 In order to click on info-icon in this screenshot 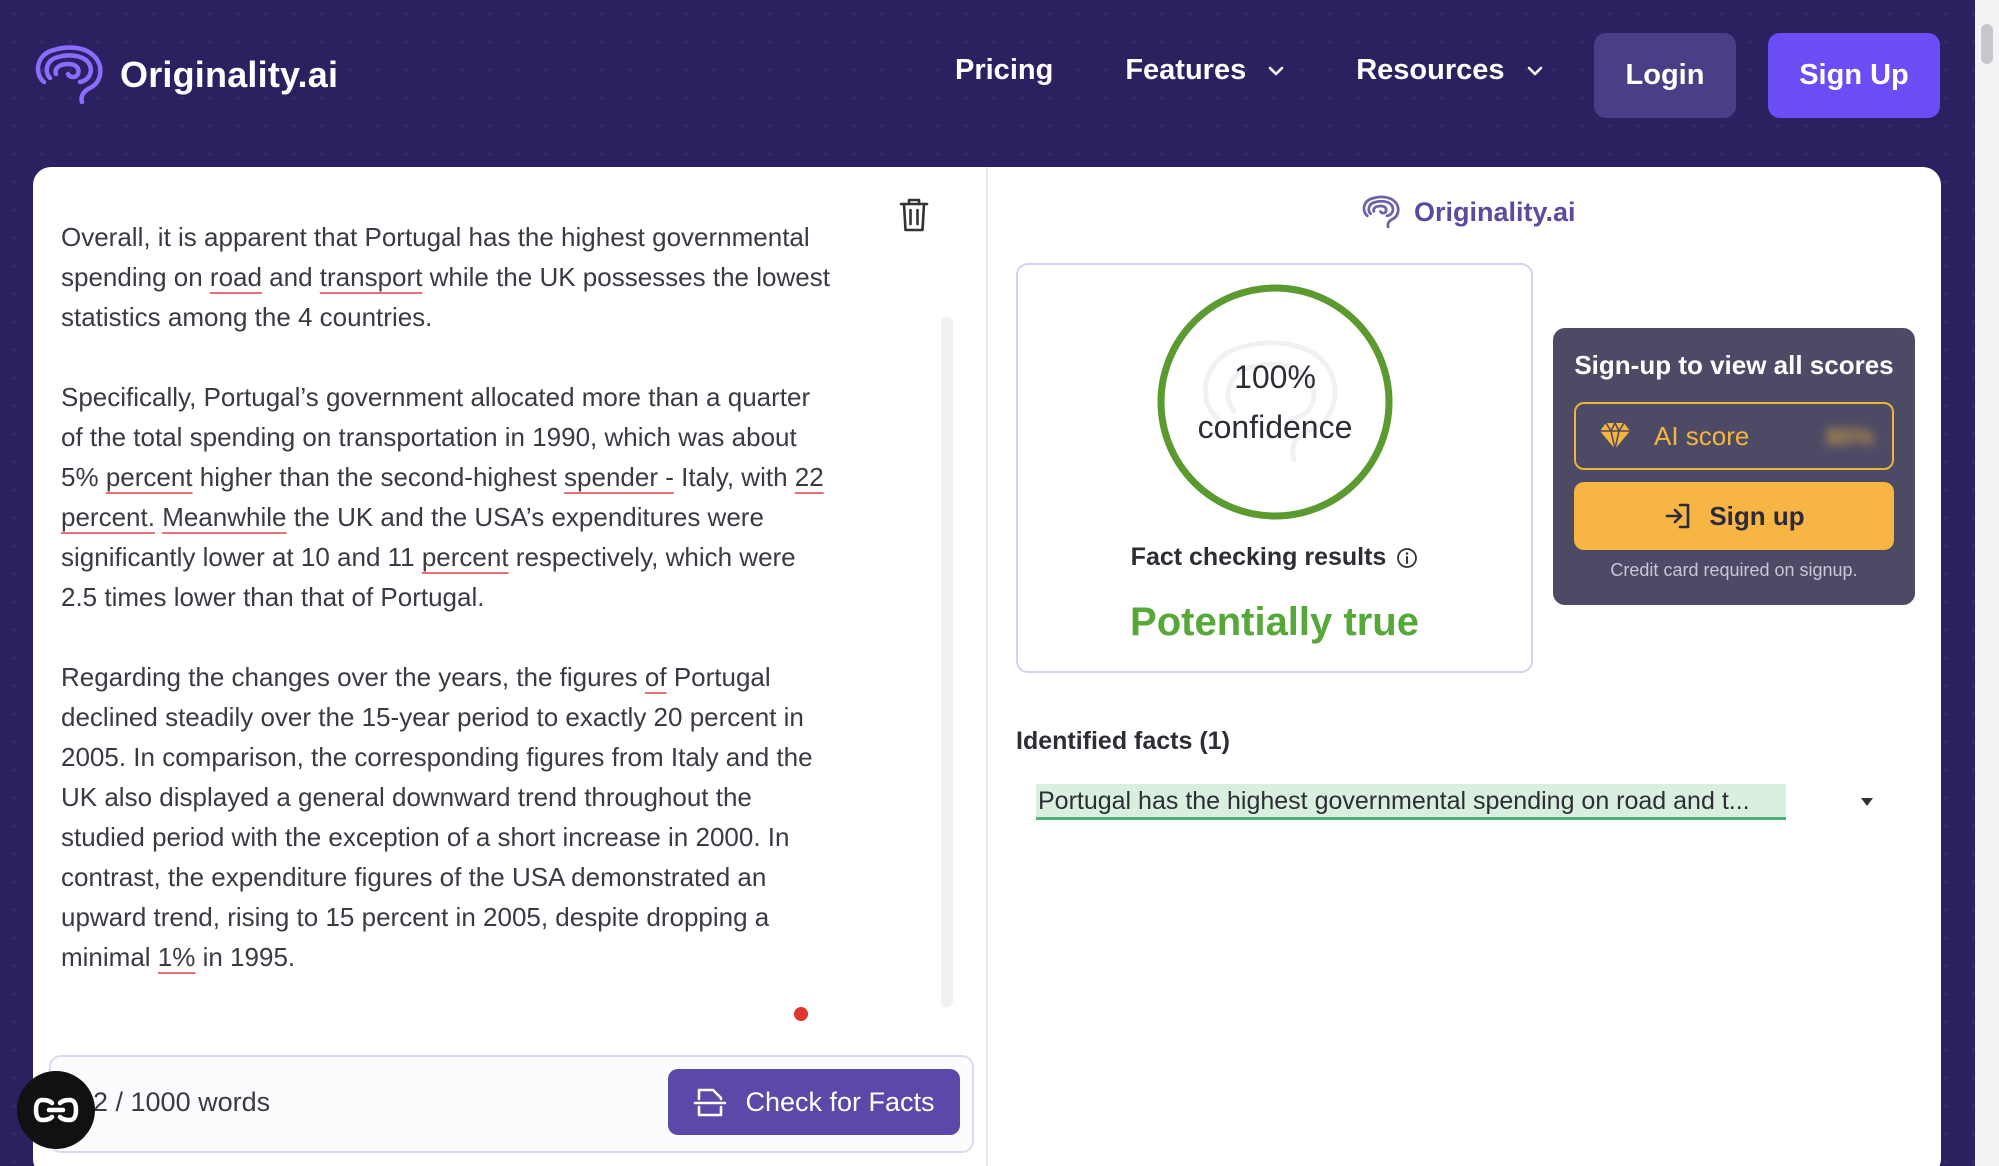, I will do `click(1407, 558)`.